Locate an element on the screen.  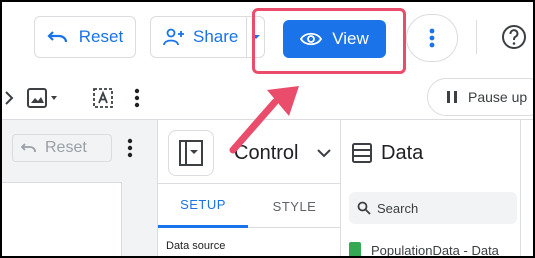
more-tools-button is located at coordinates (137, 98).